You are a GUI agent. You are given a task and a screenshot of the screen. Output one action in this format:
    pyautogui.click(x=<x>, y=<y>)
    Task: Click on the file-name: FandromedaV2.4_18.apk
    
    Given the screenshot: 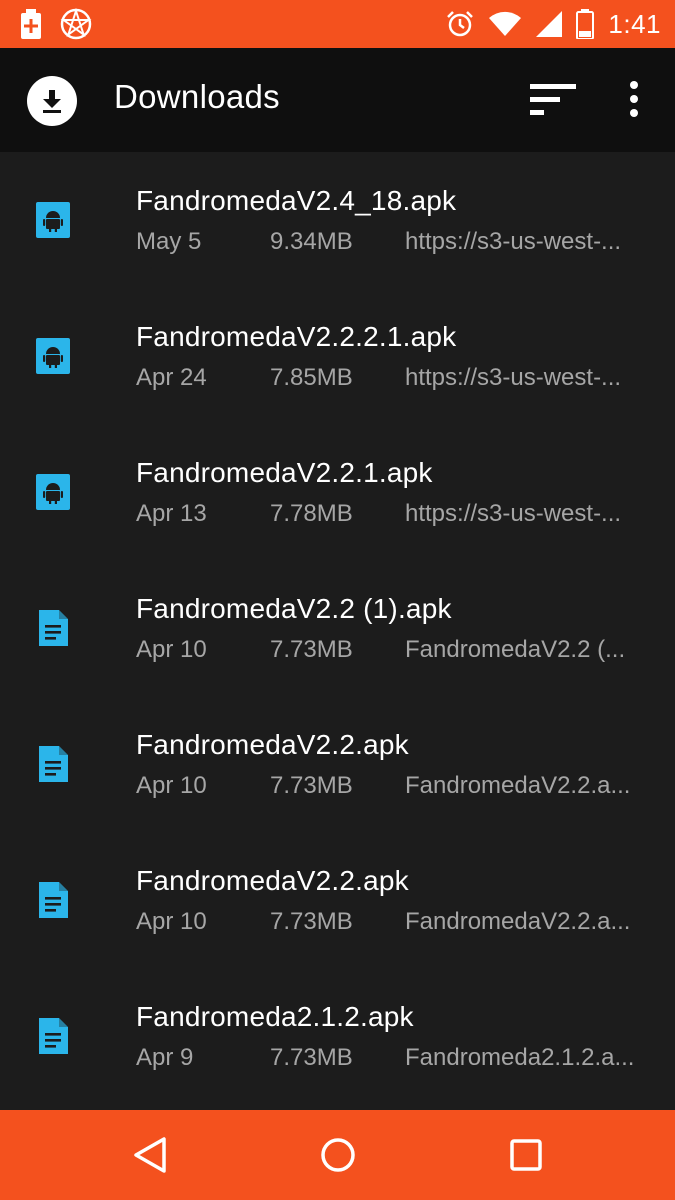 What is the action you would take?
    pyautogui.click(x=296, y=200)
    